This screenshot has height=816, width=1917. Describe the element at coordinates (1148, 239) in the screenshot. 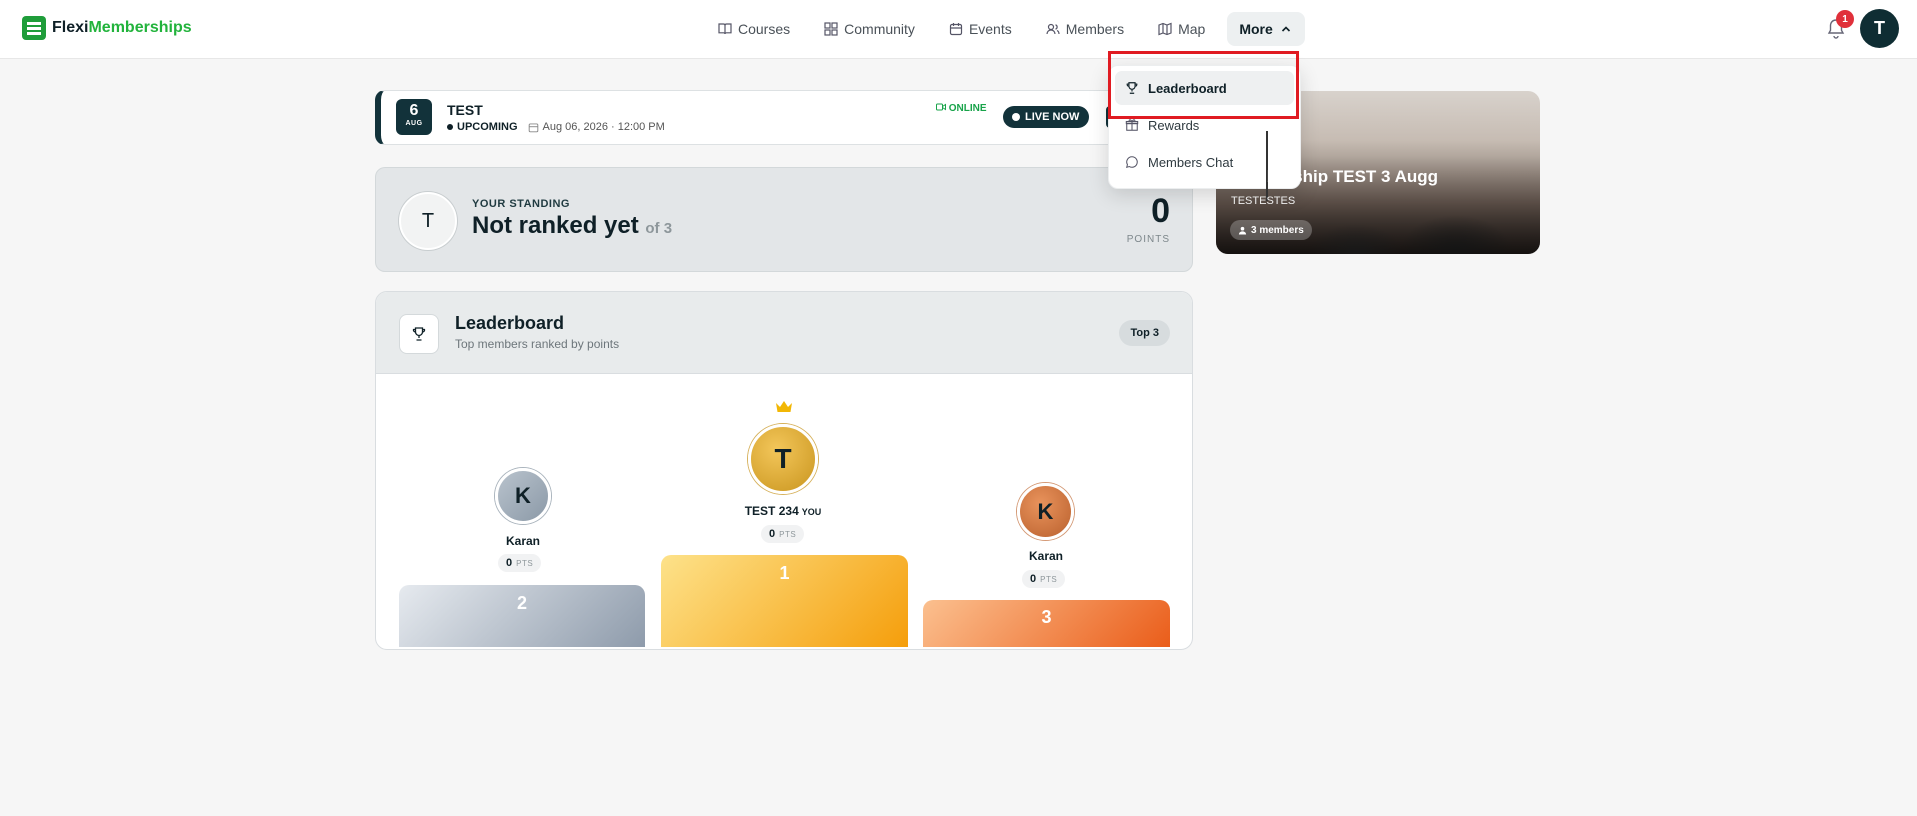

I see `standing-points-label: POINTS` at that location.